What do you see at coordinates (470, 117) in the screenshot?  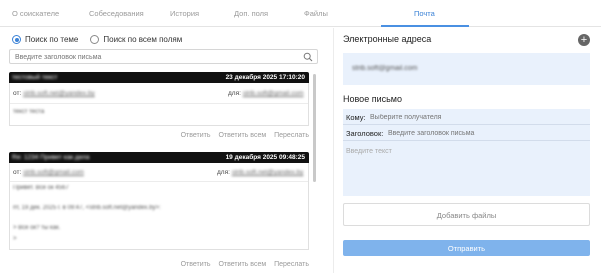 I see `recipient-input` at bounding box center [470, 117].